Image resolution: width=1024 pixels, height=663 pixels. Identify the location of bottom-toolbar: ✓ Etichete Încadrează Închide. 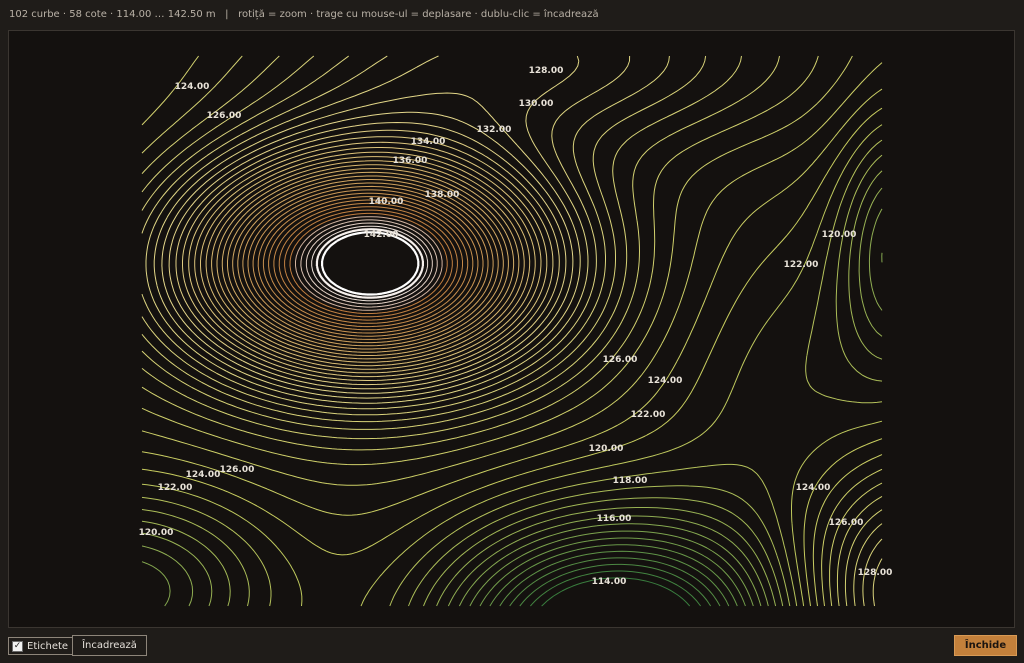
(512, 646).